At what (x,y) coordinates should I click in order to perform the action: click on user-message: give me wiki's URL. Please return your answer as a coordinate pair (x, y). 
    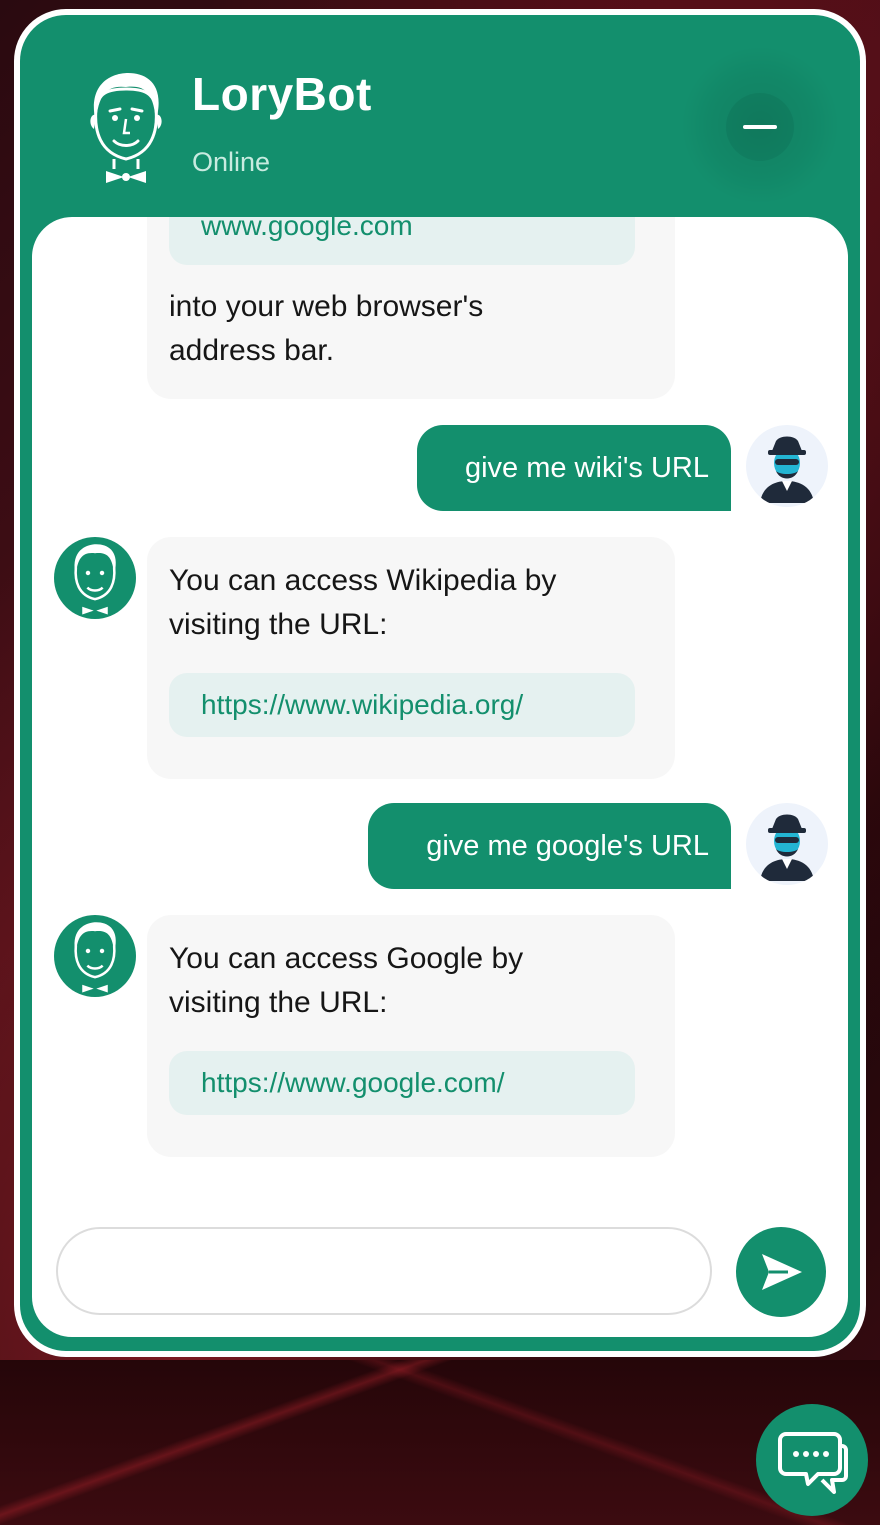
    Looking at the image, I should click on (574, 468).